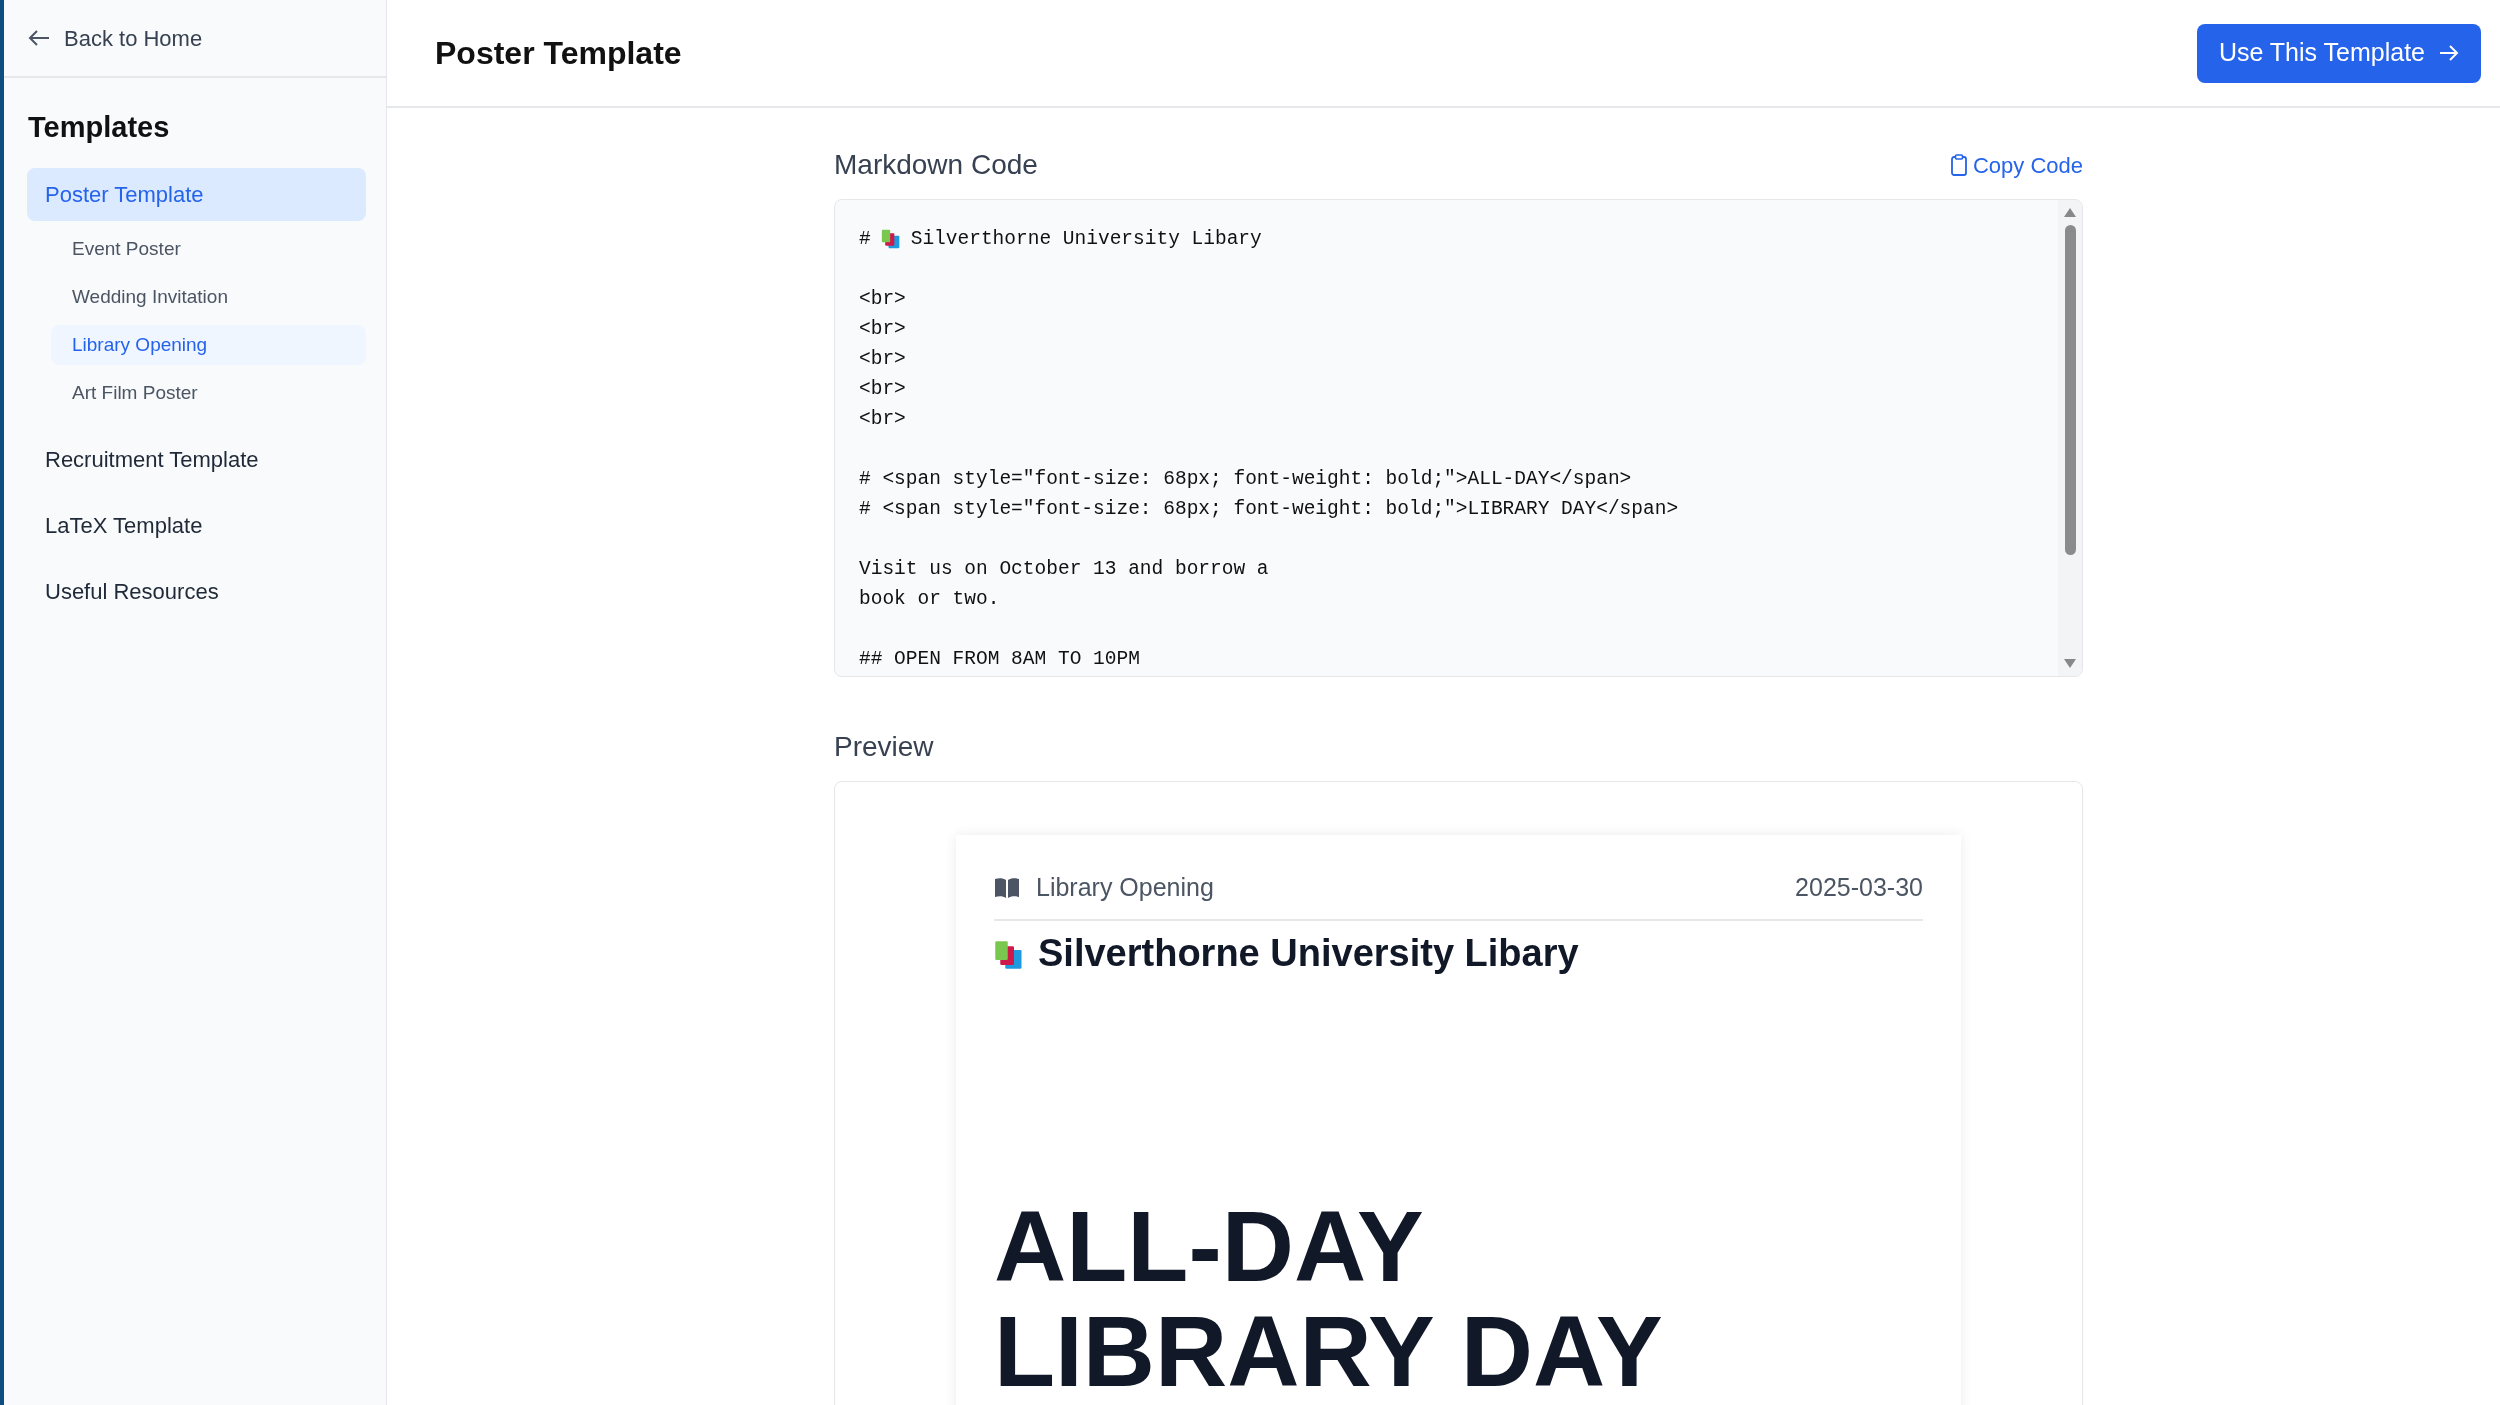 This screenshot has height=1405, width=2500. I want to click on sidebar-subitem: Library Opening, so click(208, 344).